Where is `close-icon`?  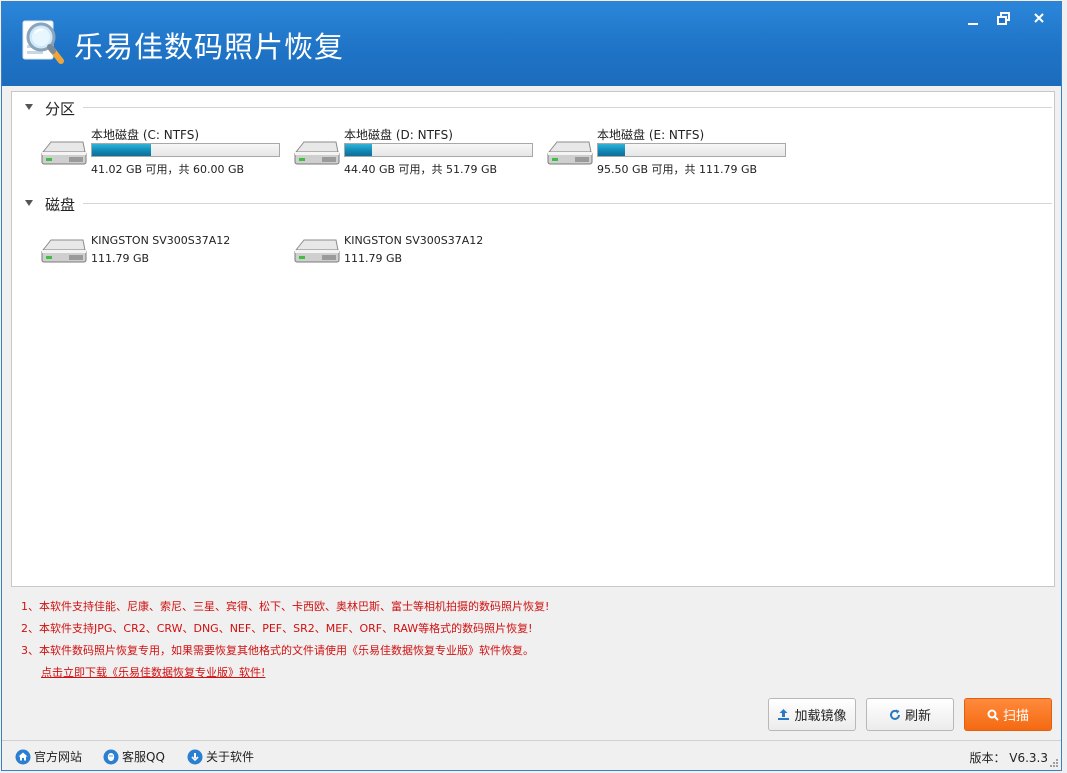
close-icon is located at coordinates (1039, 18).